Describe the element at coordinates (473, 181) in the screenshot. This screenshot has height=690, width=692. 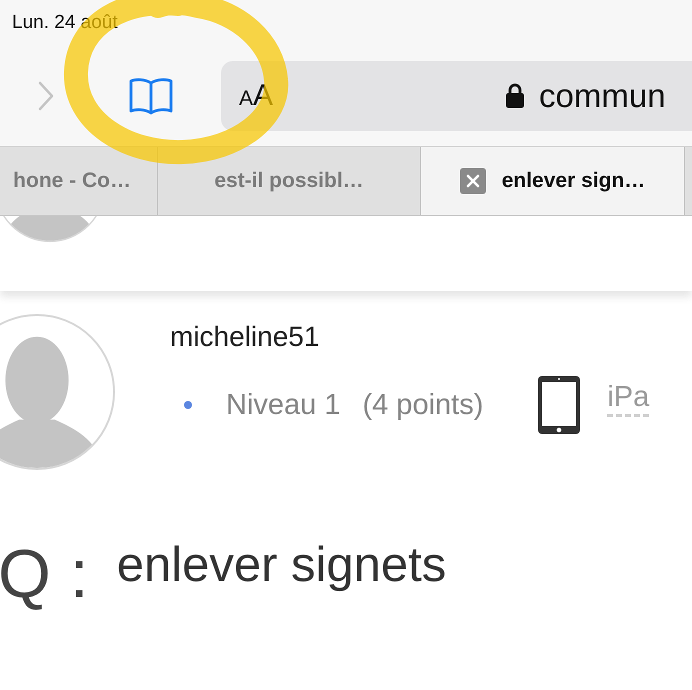
I see `close-icon` at that location.